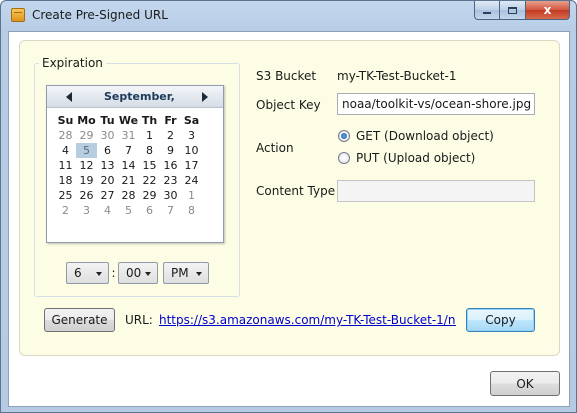 The width and height of the screenshot is (577, 413). Describe the element at coordinates (139, 320) in the screenshot. I see `url-label: URL:` at that location.